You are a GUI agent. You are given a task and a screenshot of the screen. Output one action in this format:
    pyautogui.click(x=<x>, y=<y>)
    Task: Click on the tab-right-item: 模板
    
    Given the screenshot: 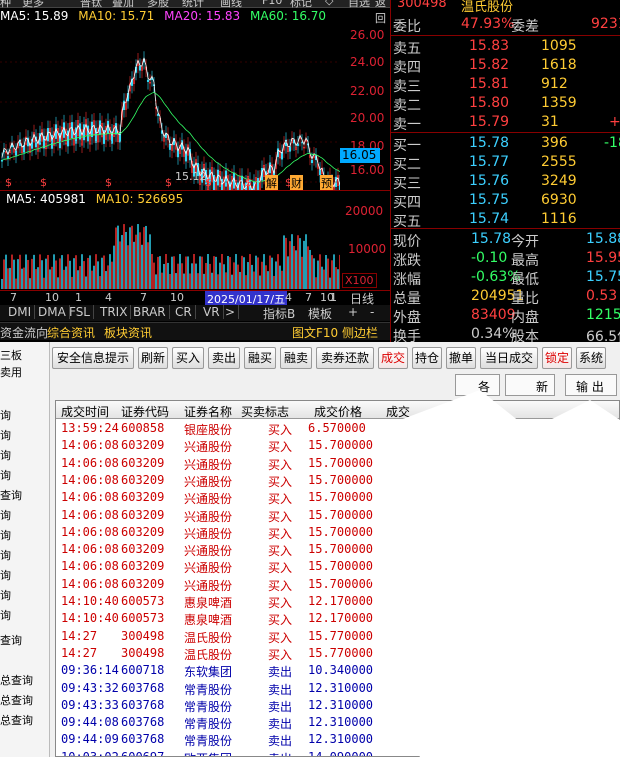 What is the action you would take?
    pyautogui.click(x=320, y=313)
    